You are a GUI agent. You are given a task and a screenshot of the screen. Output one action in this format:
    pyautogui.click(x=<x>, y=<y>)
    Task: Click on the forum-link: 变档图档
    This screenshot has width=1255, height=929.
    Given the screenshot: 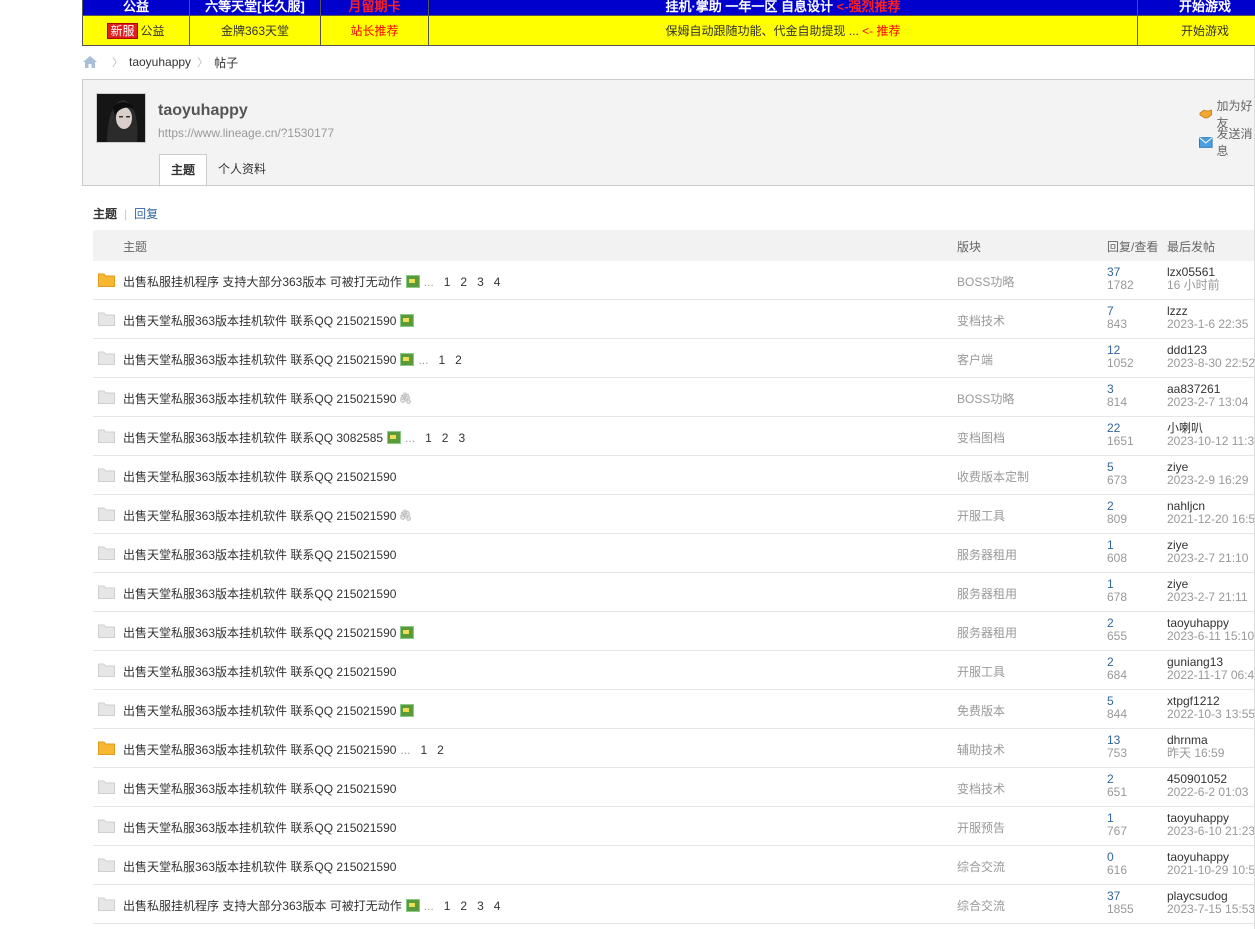 What is the action you would take?
    pyautogui.click(x=981, y=437)
    